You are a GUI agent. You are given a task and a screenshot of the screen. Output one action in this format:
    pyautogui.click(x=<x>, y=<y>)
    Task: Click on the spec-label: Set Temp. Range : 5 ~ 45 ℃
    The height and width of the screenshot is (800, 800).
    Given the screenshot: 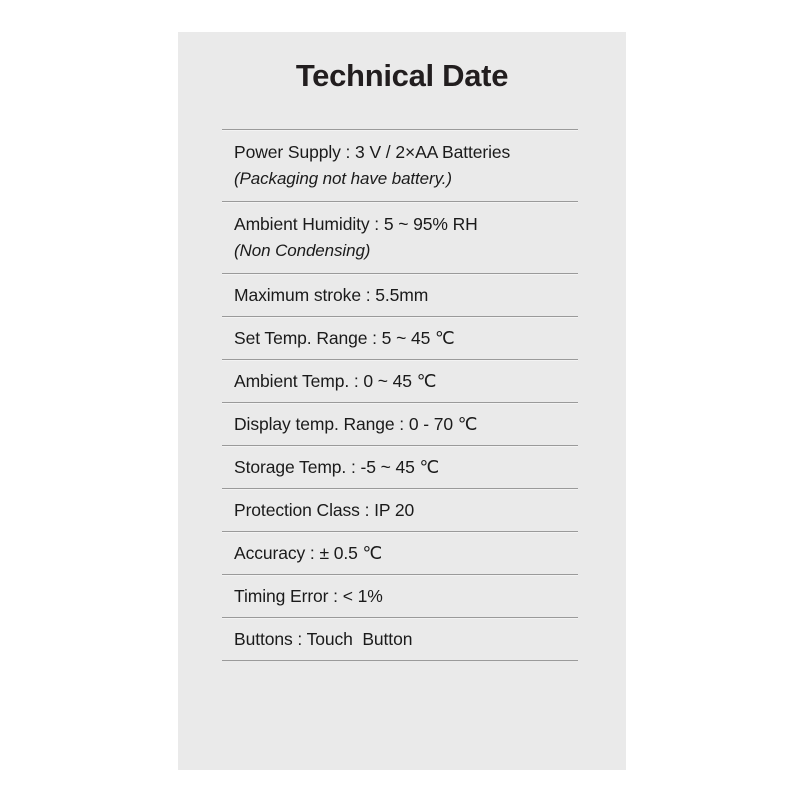 What is the action you would take?
    pyautogui.click(x=344, y=338)
    